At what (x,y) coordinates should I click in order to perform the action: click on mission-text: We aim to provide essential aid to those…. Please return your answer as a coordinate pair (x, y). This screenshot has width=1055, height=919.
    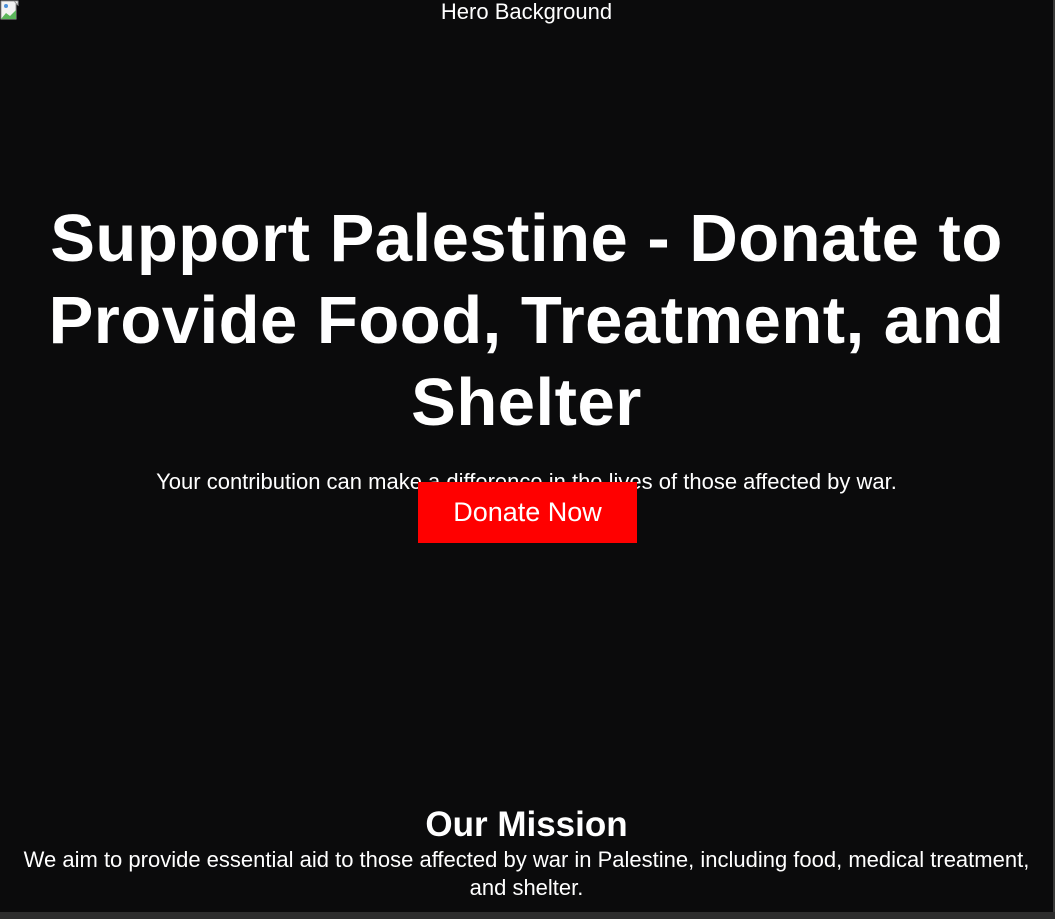
    Looking at the image, I should click on (526, 873).